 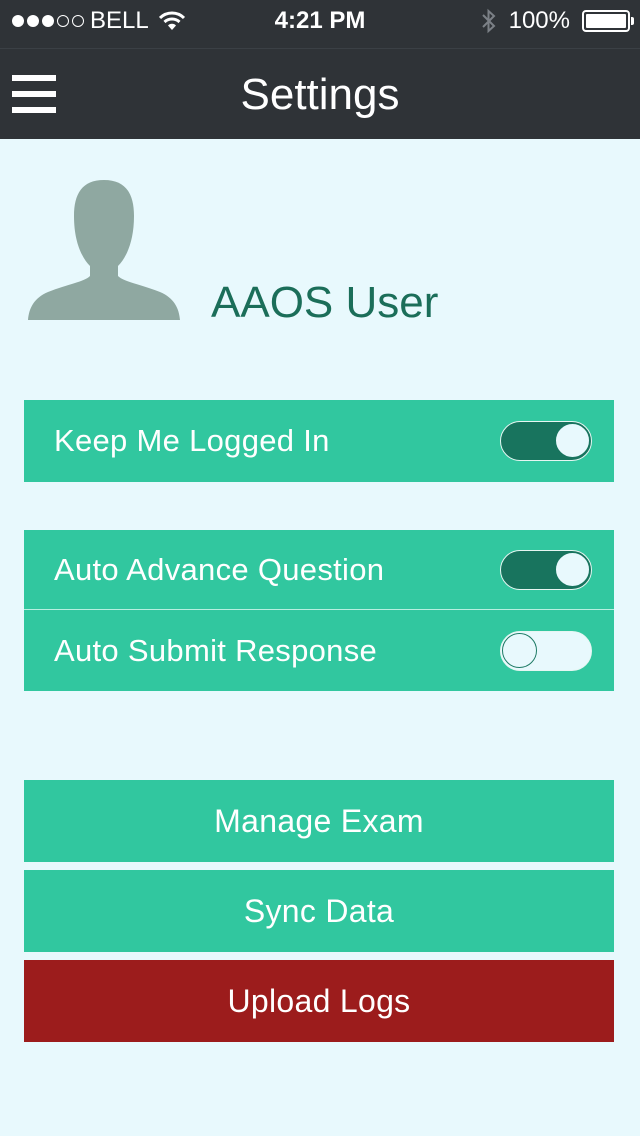 I want to click on status-bar: BELL 4:21 PM 100%, so click(x=320, y=24).